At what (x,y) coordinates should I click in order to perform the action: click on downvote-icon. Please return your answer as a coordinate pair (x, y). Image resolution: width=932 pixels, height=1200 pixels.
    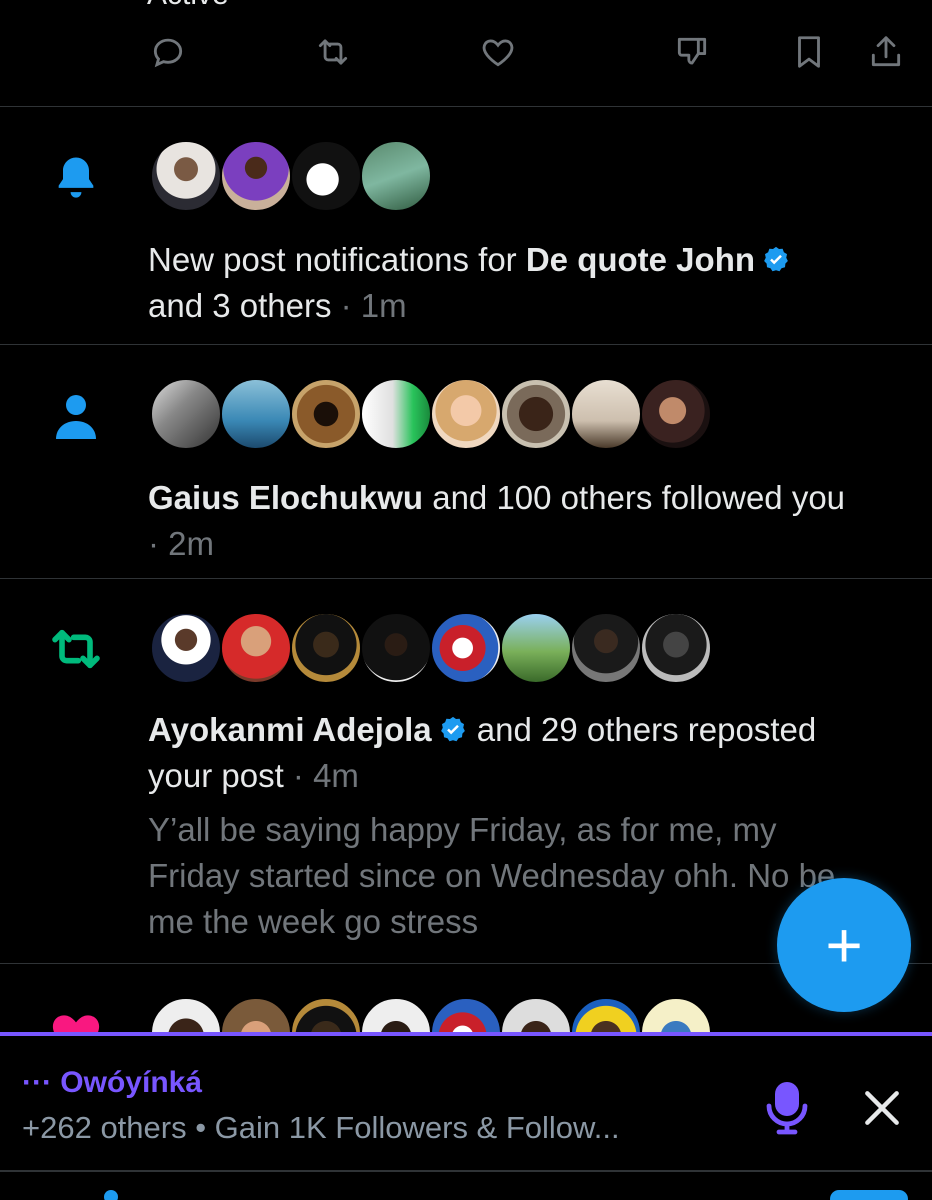
    Looking at the image, I should click on (692, 52).